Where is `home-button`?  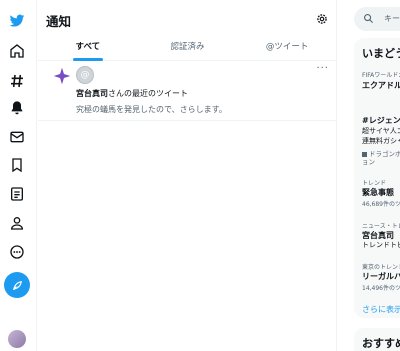 home-button is located at coordinates (17, 51).